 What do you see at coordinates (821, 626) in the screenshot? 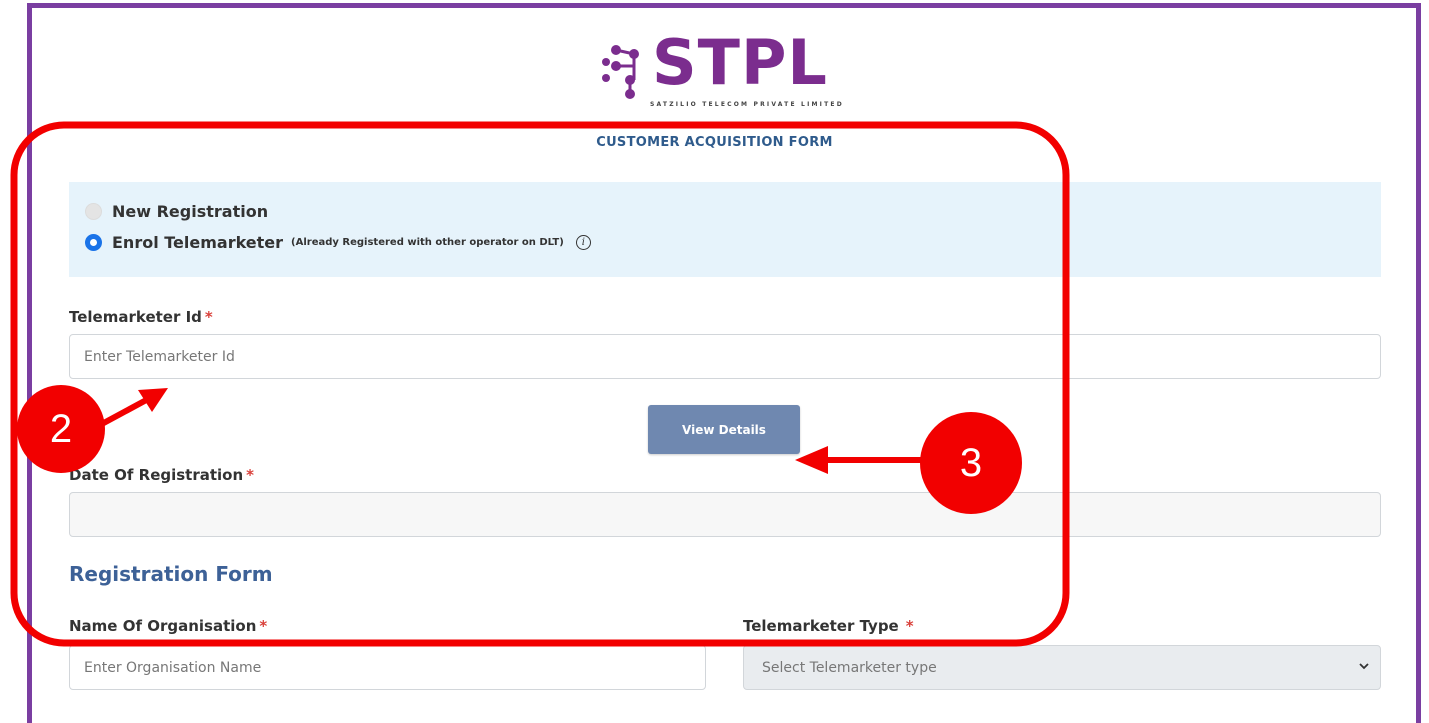
I see `telemarketer-type-label-text: Telemarketer Type` at bounding box center [821, 626].